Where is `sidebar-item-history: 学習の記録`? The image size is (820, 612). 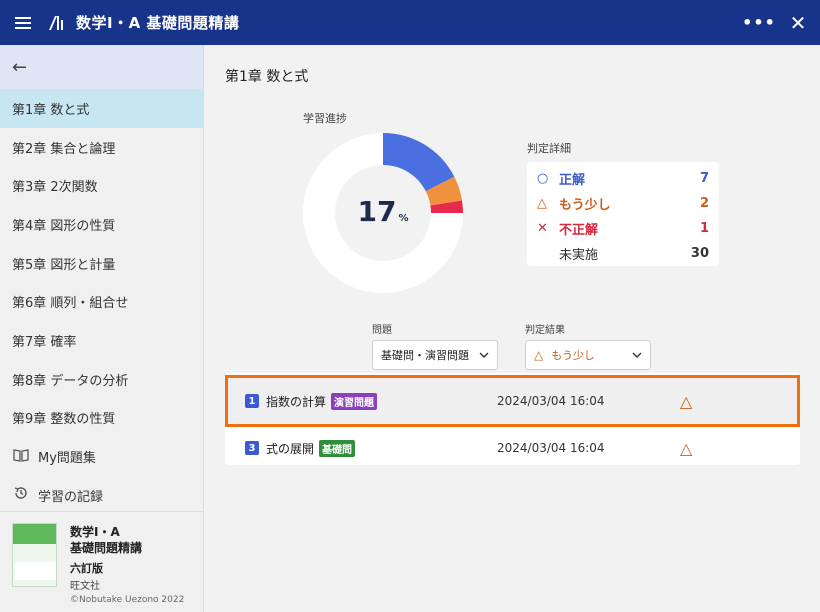
sidebar-item-history: 学習の記録 is located at coordinates (101, 495).